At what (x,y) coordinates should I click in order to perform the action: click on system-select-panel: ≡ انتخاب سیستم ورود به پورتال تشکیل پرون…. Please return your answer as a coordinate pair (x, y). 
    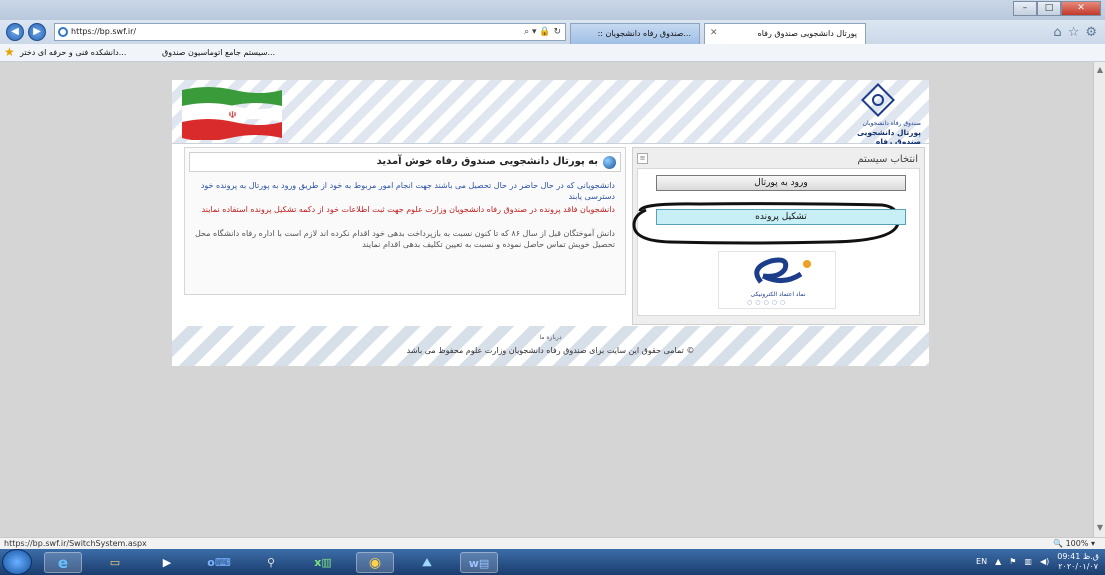
    Looking at the image, I should click on (778, 236).